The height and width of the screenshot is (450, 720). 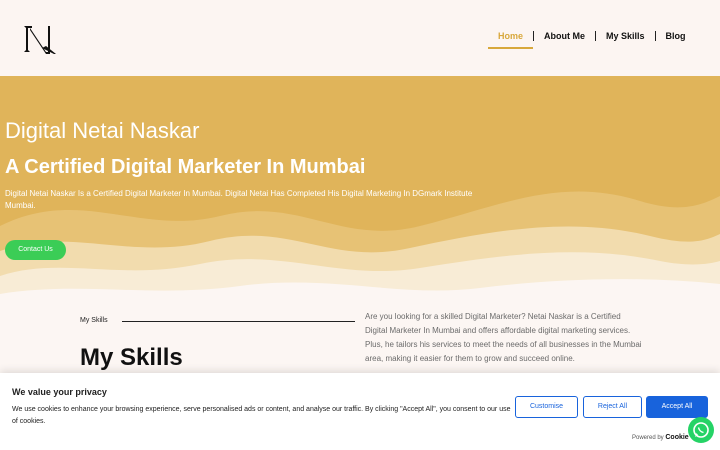 I want to click on main-nav: Home About Me My Skills Blog, so click(x=592, y=36).